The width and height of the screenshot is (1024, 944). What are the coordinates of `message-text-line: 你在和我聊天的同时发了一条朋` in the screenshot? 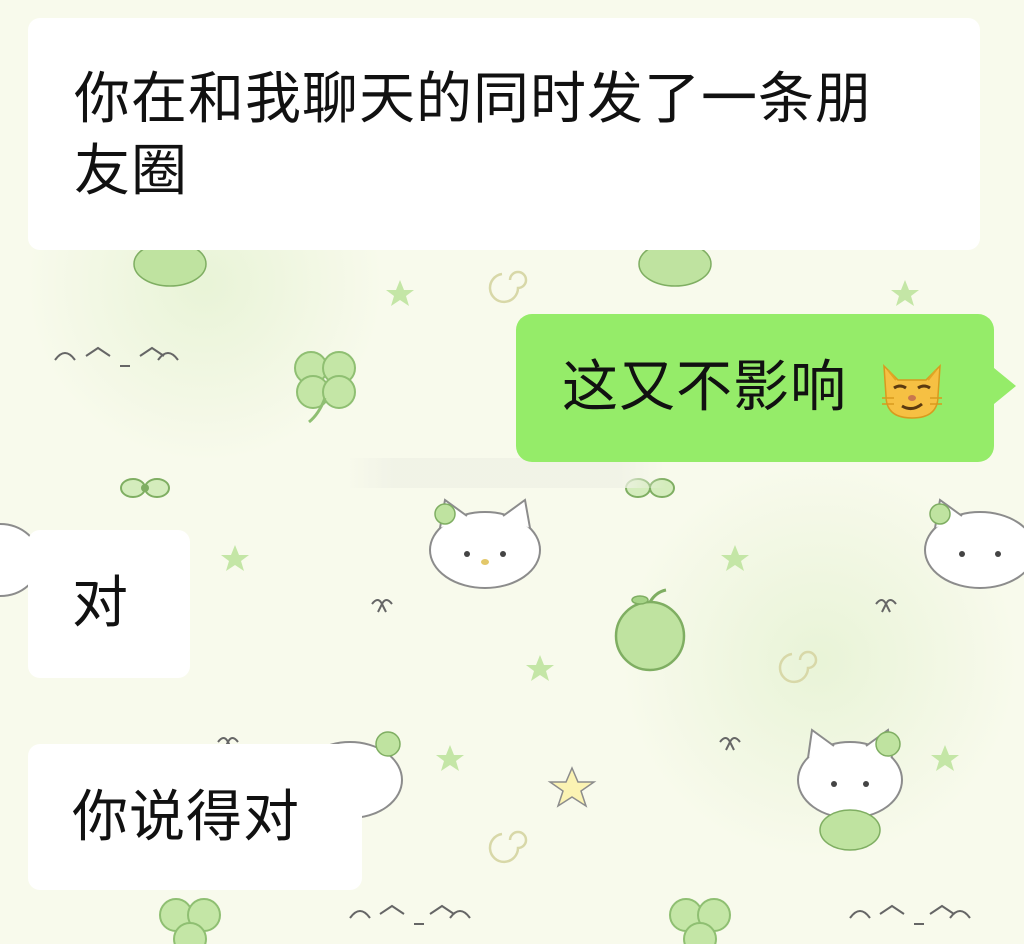 It's located at (473, 99).